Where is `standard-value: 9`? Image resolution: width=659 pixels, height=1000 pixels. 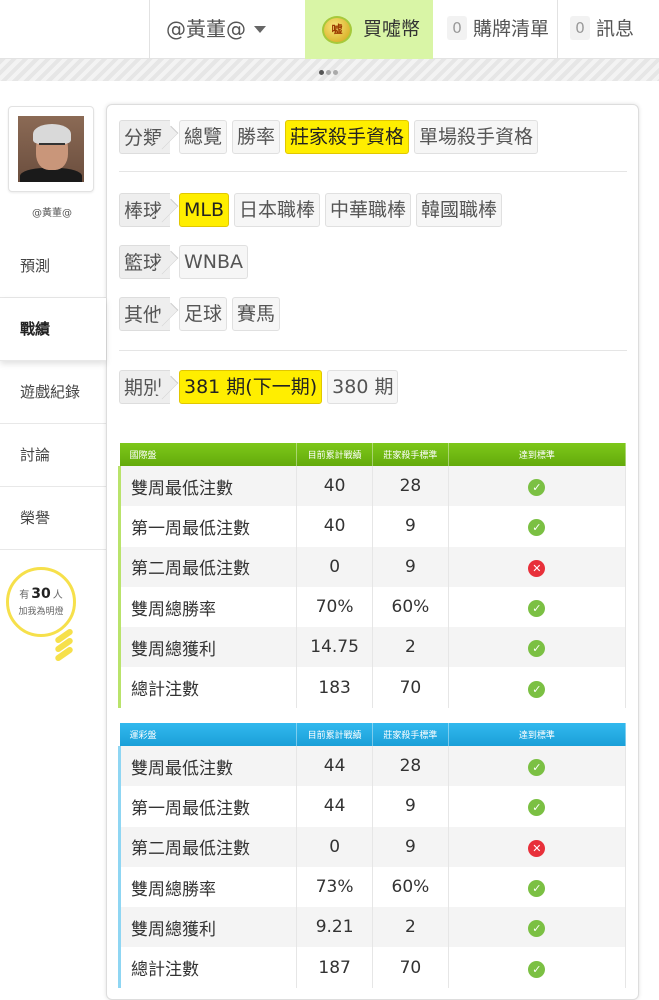 standard-value: 9 is located at coordinates (410, 566).